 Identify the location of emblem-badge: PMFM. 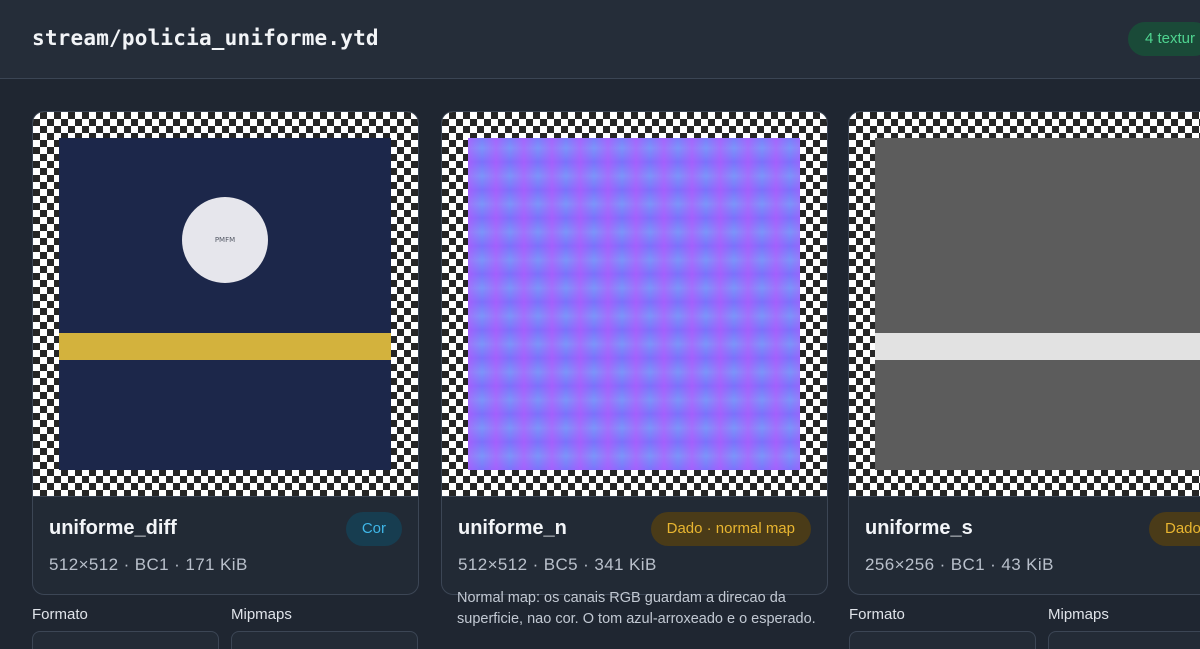
(225, 240).